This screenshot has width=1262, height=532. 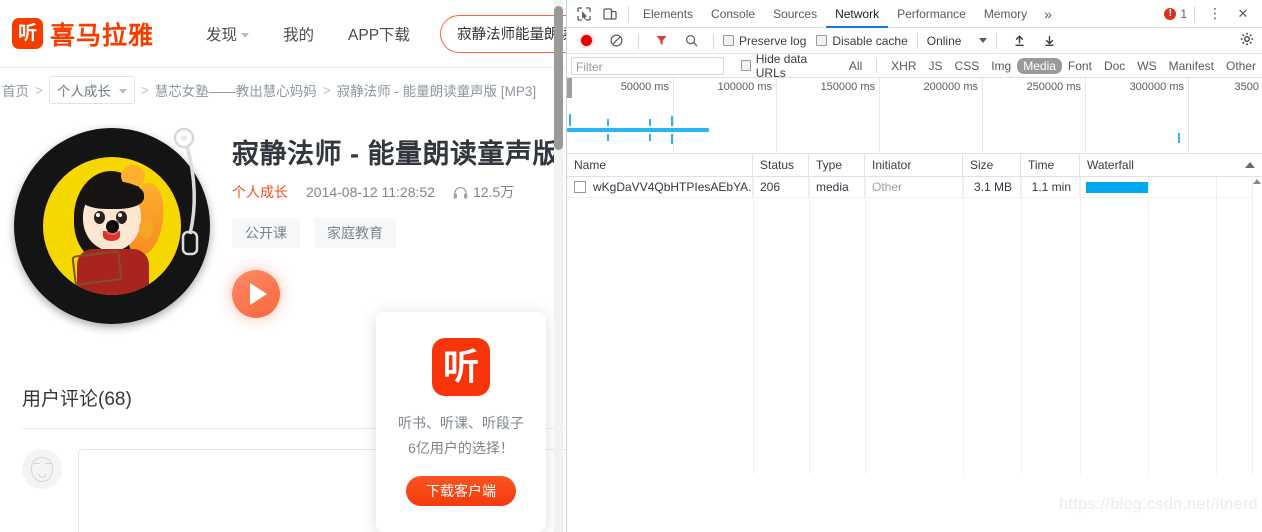 What do you see at coordinates (992, 187) in the screenshot?
I see `row-size: 3.1 MB` at bounding box center [992, 187].